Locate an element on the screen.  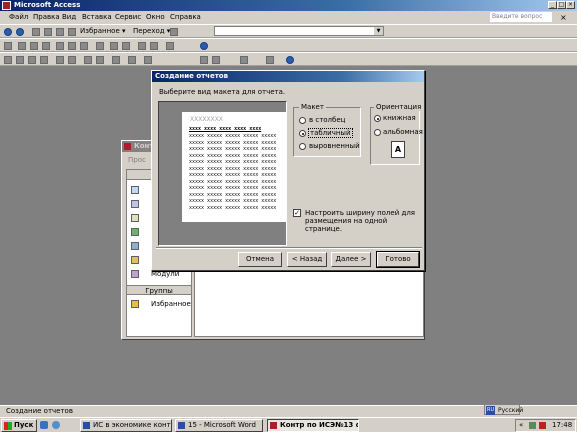
stop-icon is located at coordinates (36, 32).